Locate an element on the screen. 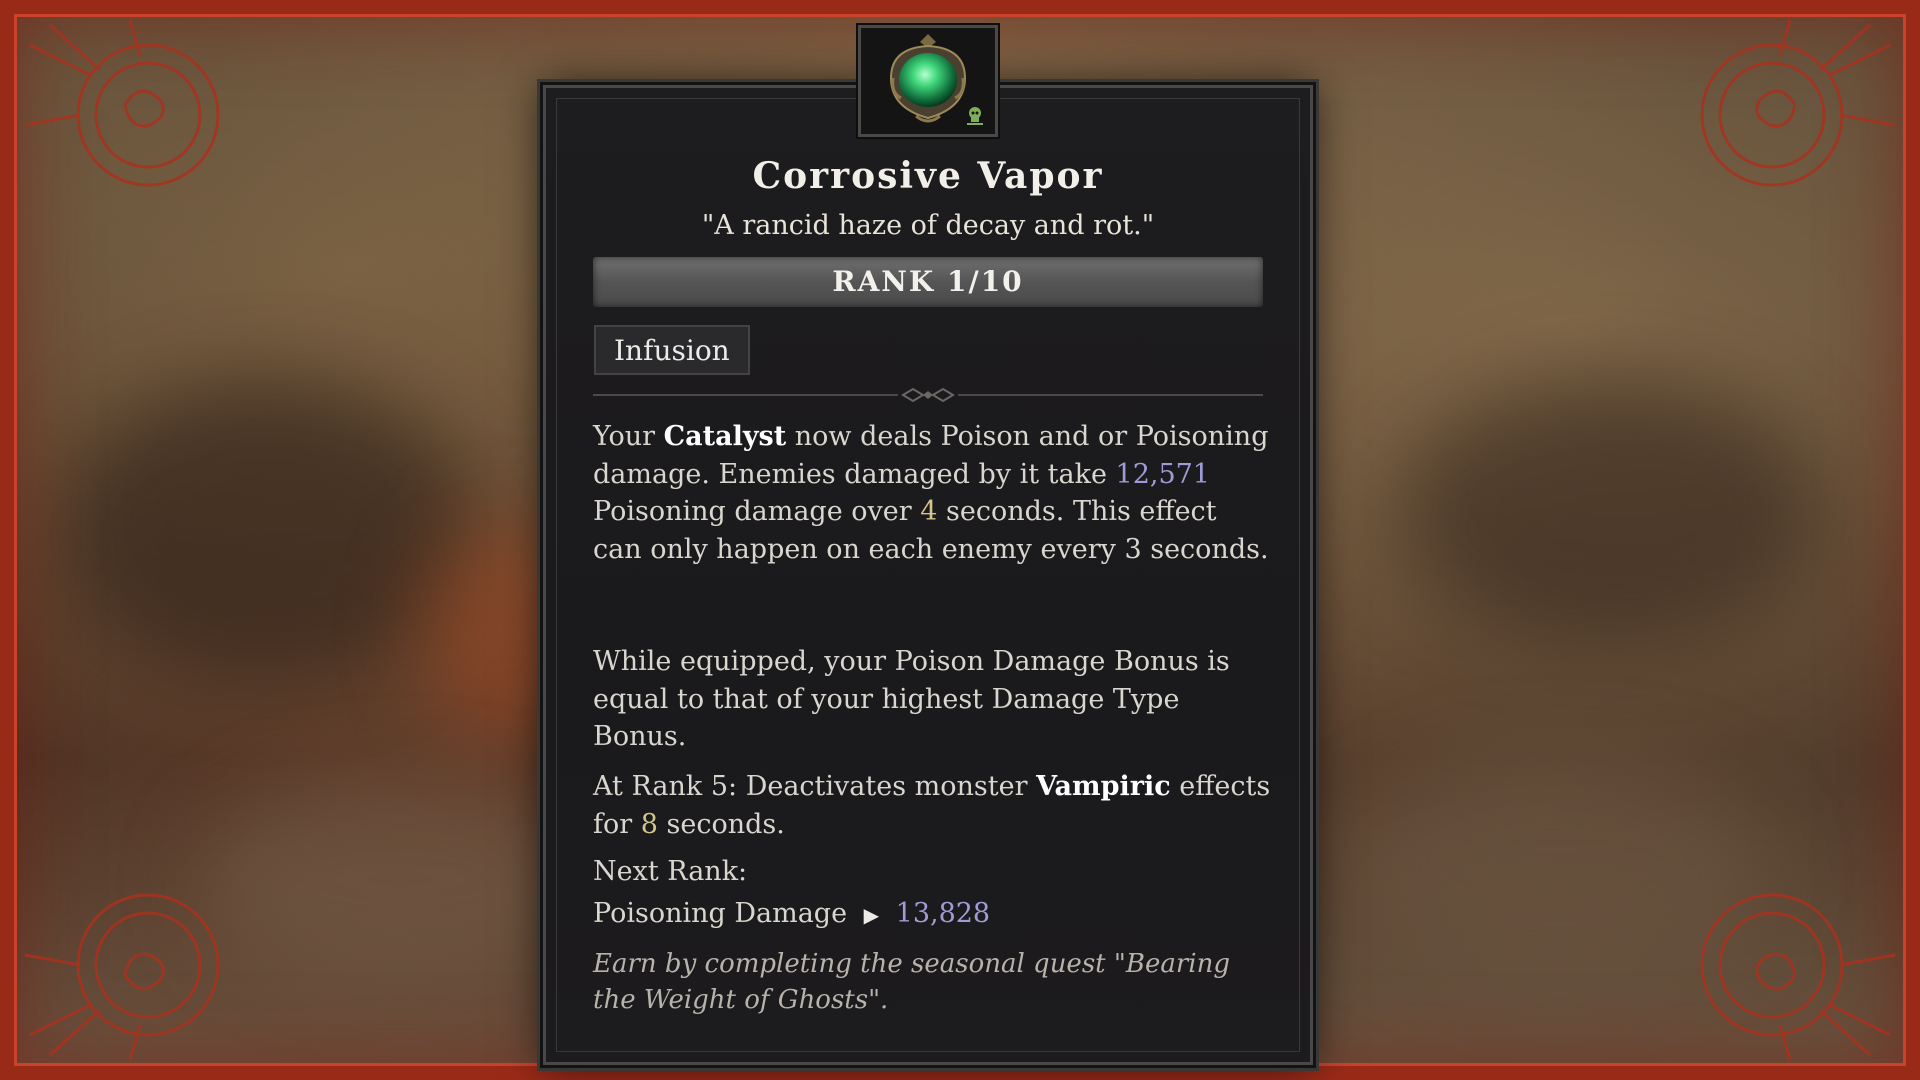 This screenshot has width=1920, height=1080. next-rank-row: Poisoning Damage ▶ 13,828 is located at coordinates (791, 913).